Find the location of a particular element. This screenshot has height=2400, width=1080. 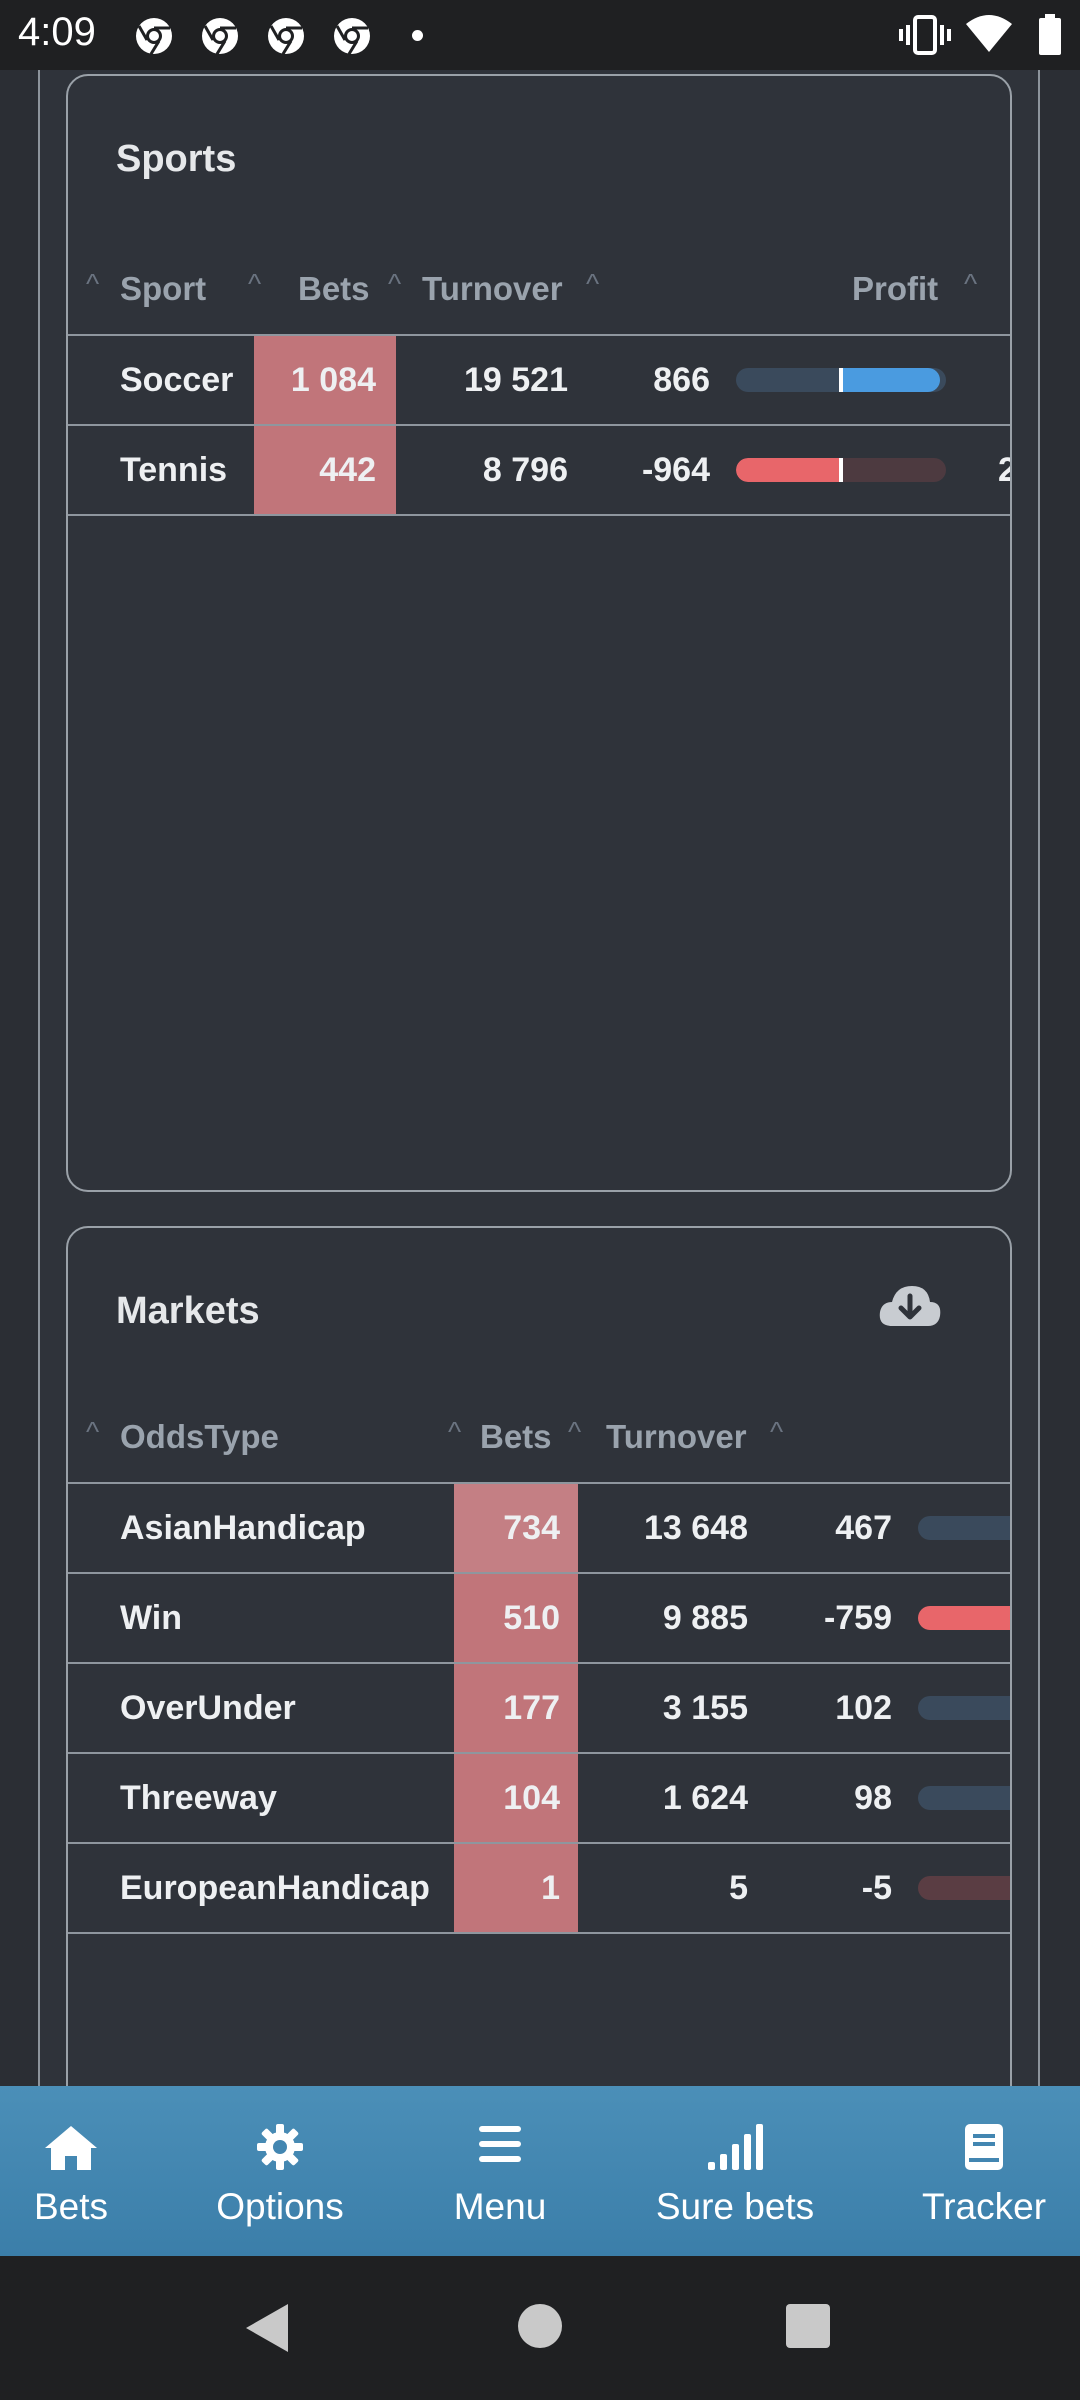

nav-label: Menu is located at coordinates (500, 2206).